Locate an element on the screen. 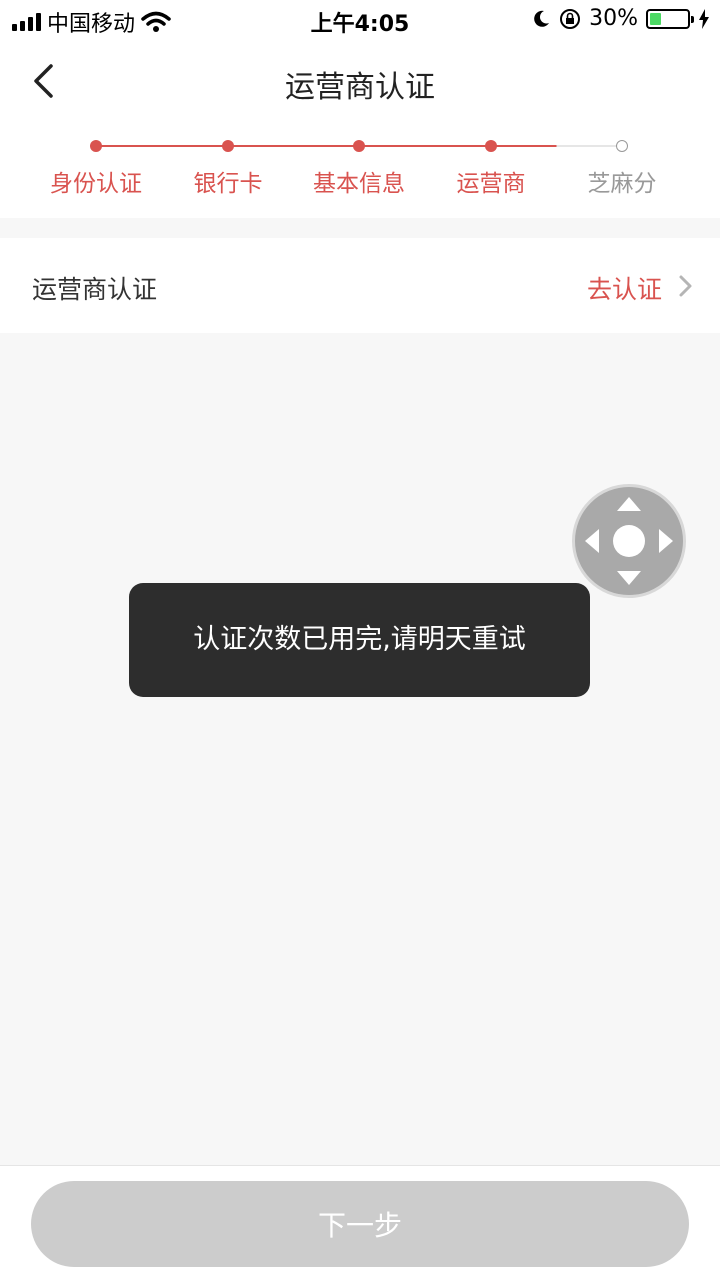  battery-percent: 30% is located at coordinates (613, 18).